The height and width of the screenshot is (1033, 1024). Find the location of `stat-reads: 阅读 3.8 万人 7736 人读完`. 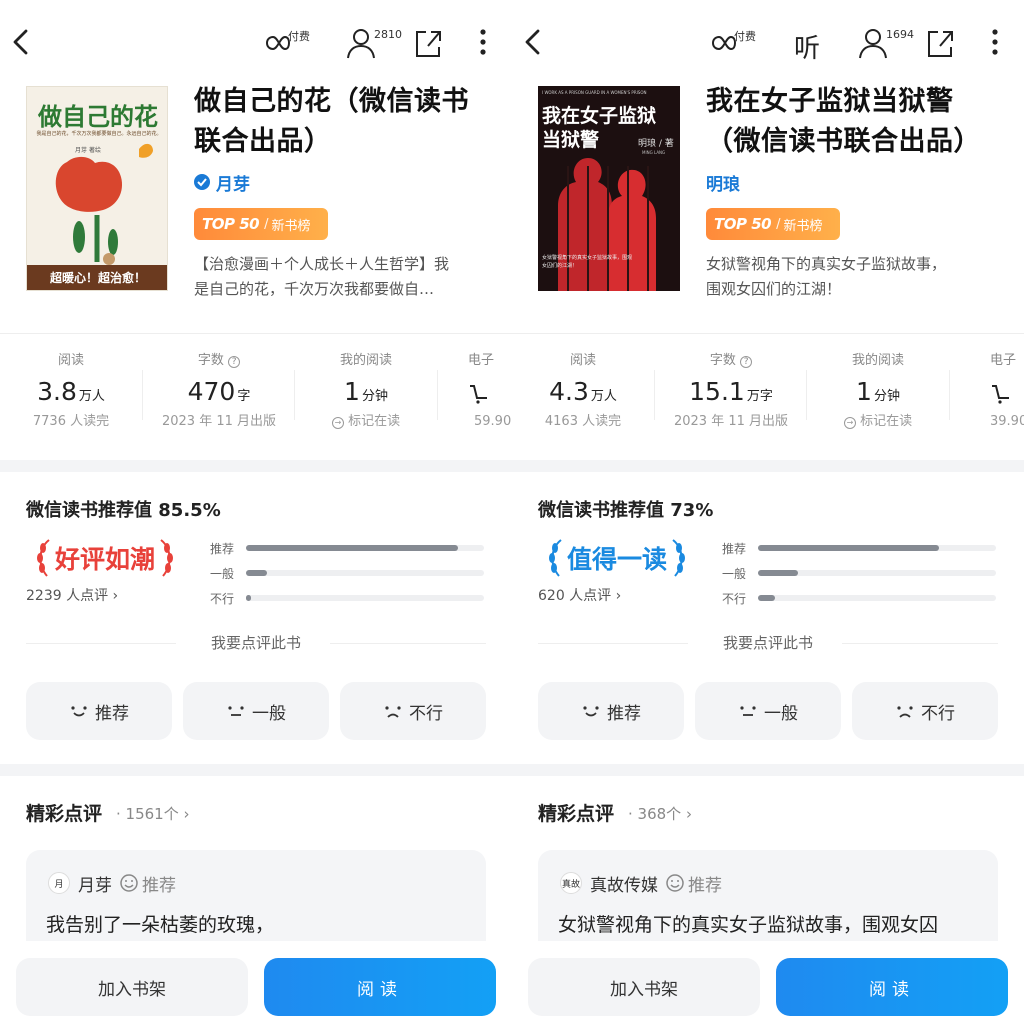

stat-reads: 阅读 3.8 万人 7736 人读完 is located at coordinates (71, 391).